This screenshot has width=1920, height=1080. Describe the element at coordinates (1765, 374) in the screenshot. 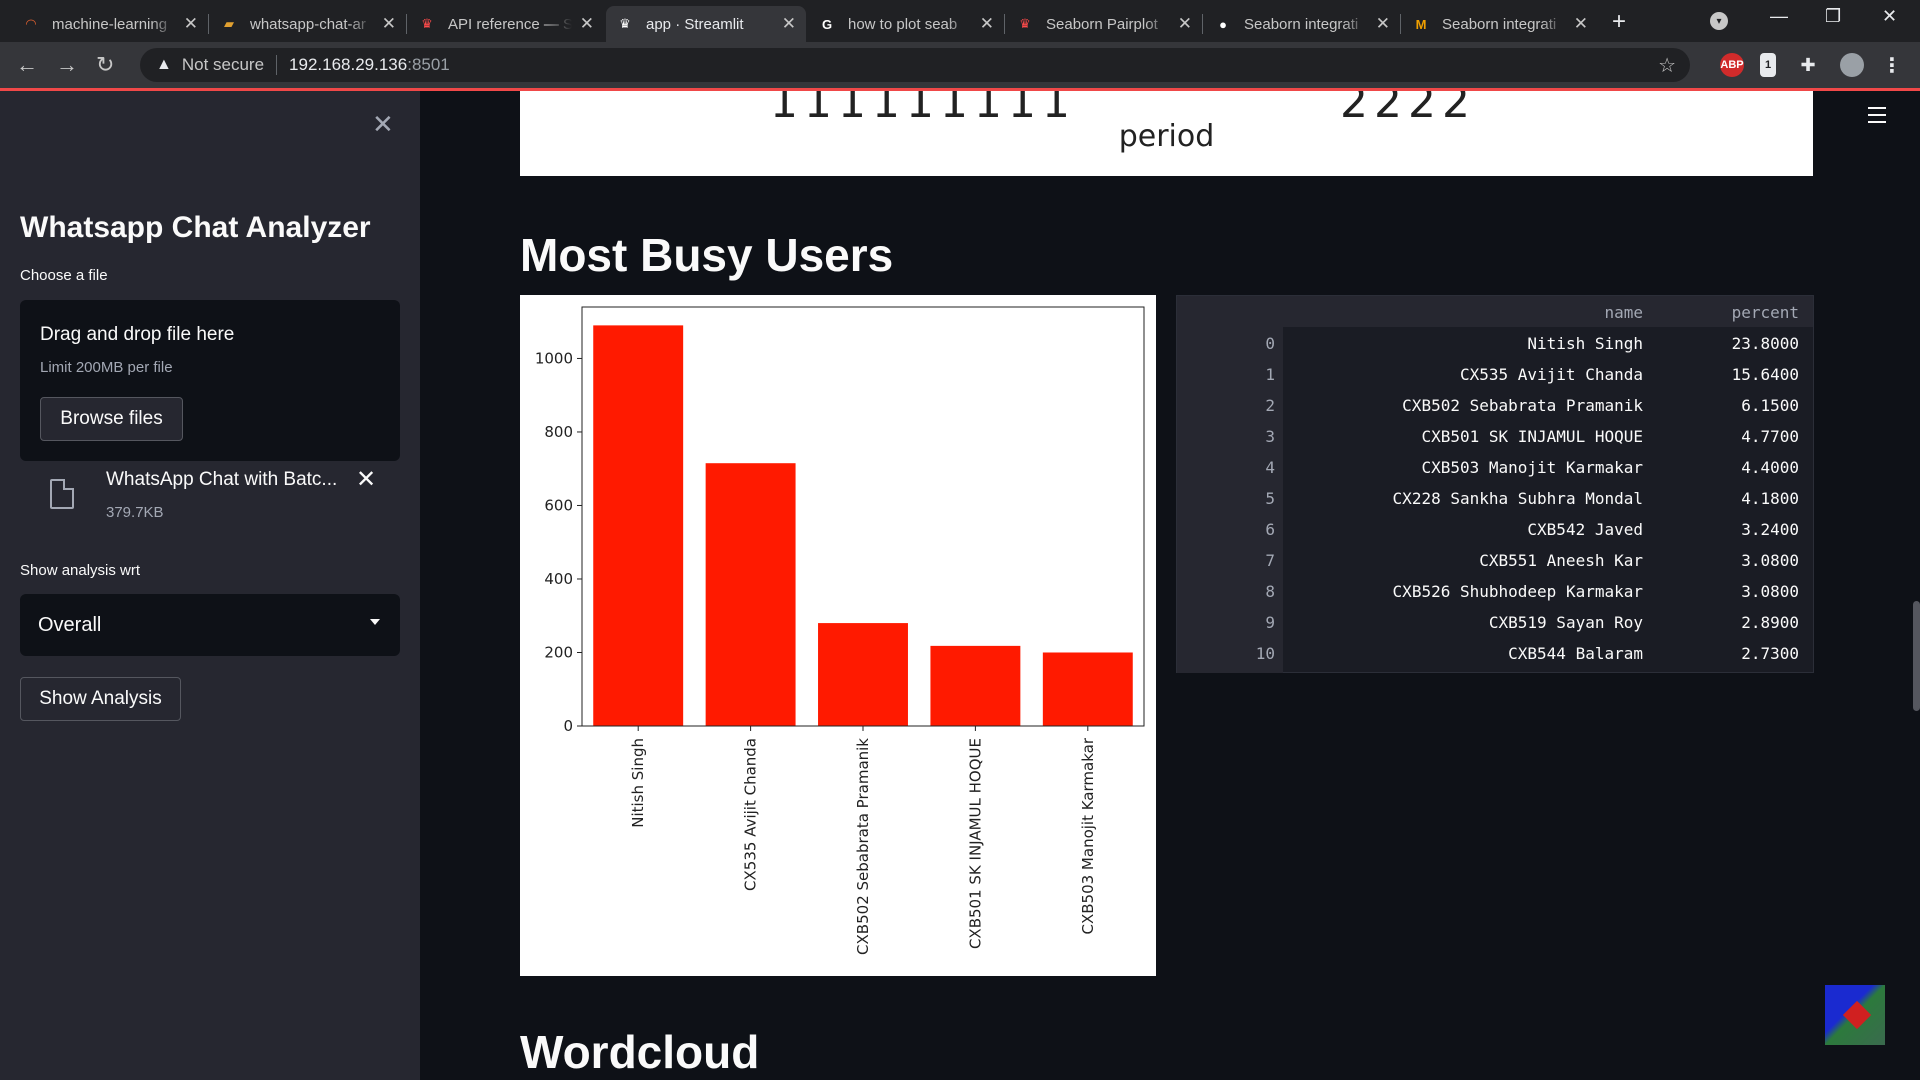

I see `row-percent: 15.6400` at that location.